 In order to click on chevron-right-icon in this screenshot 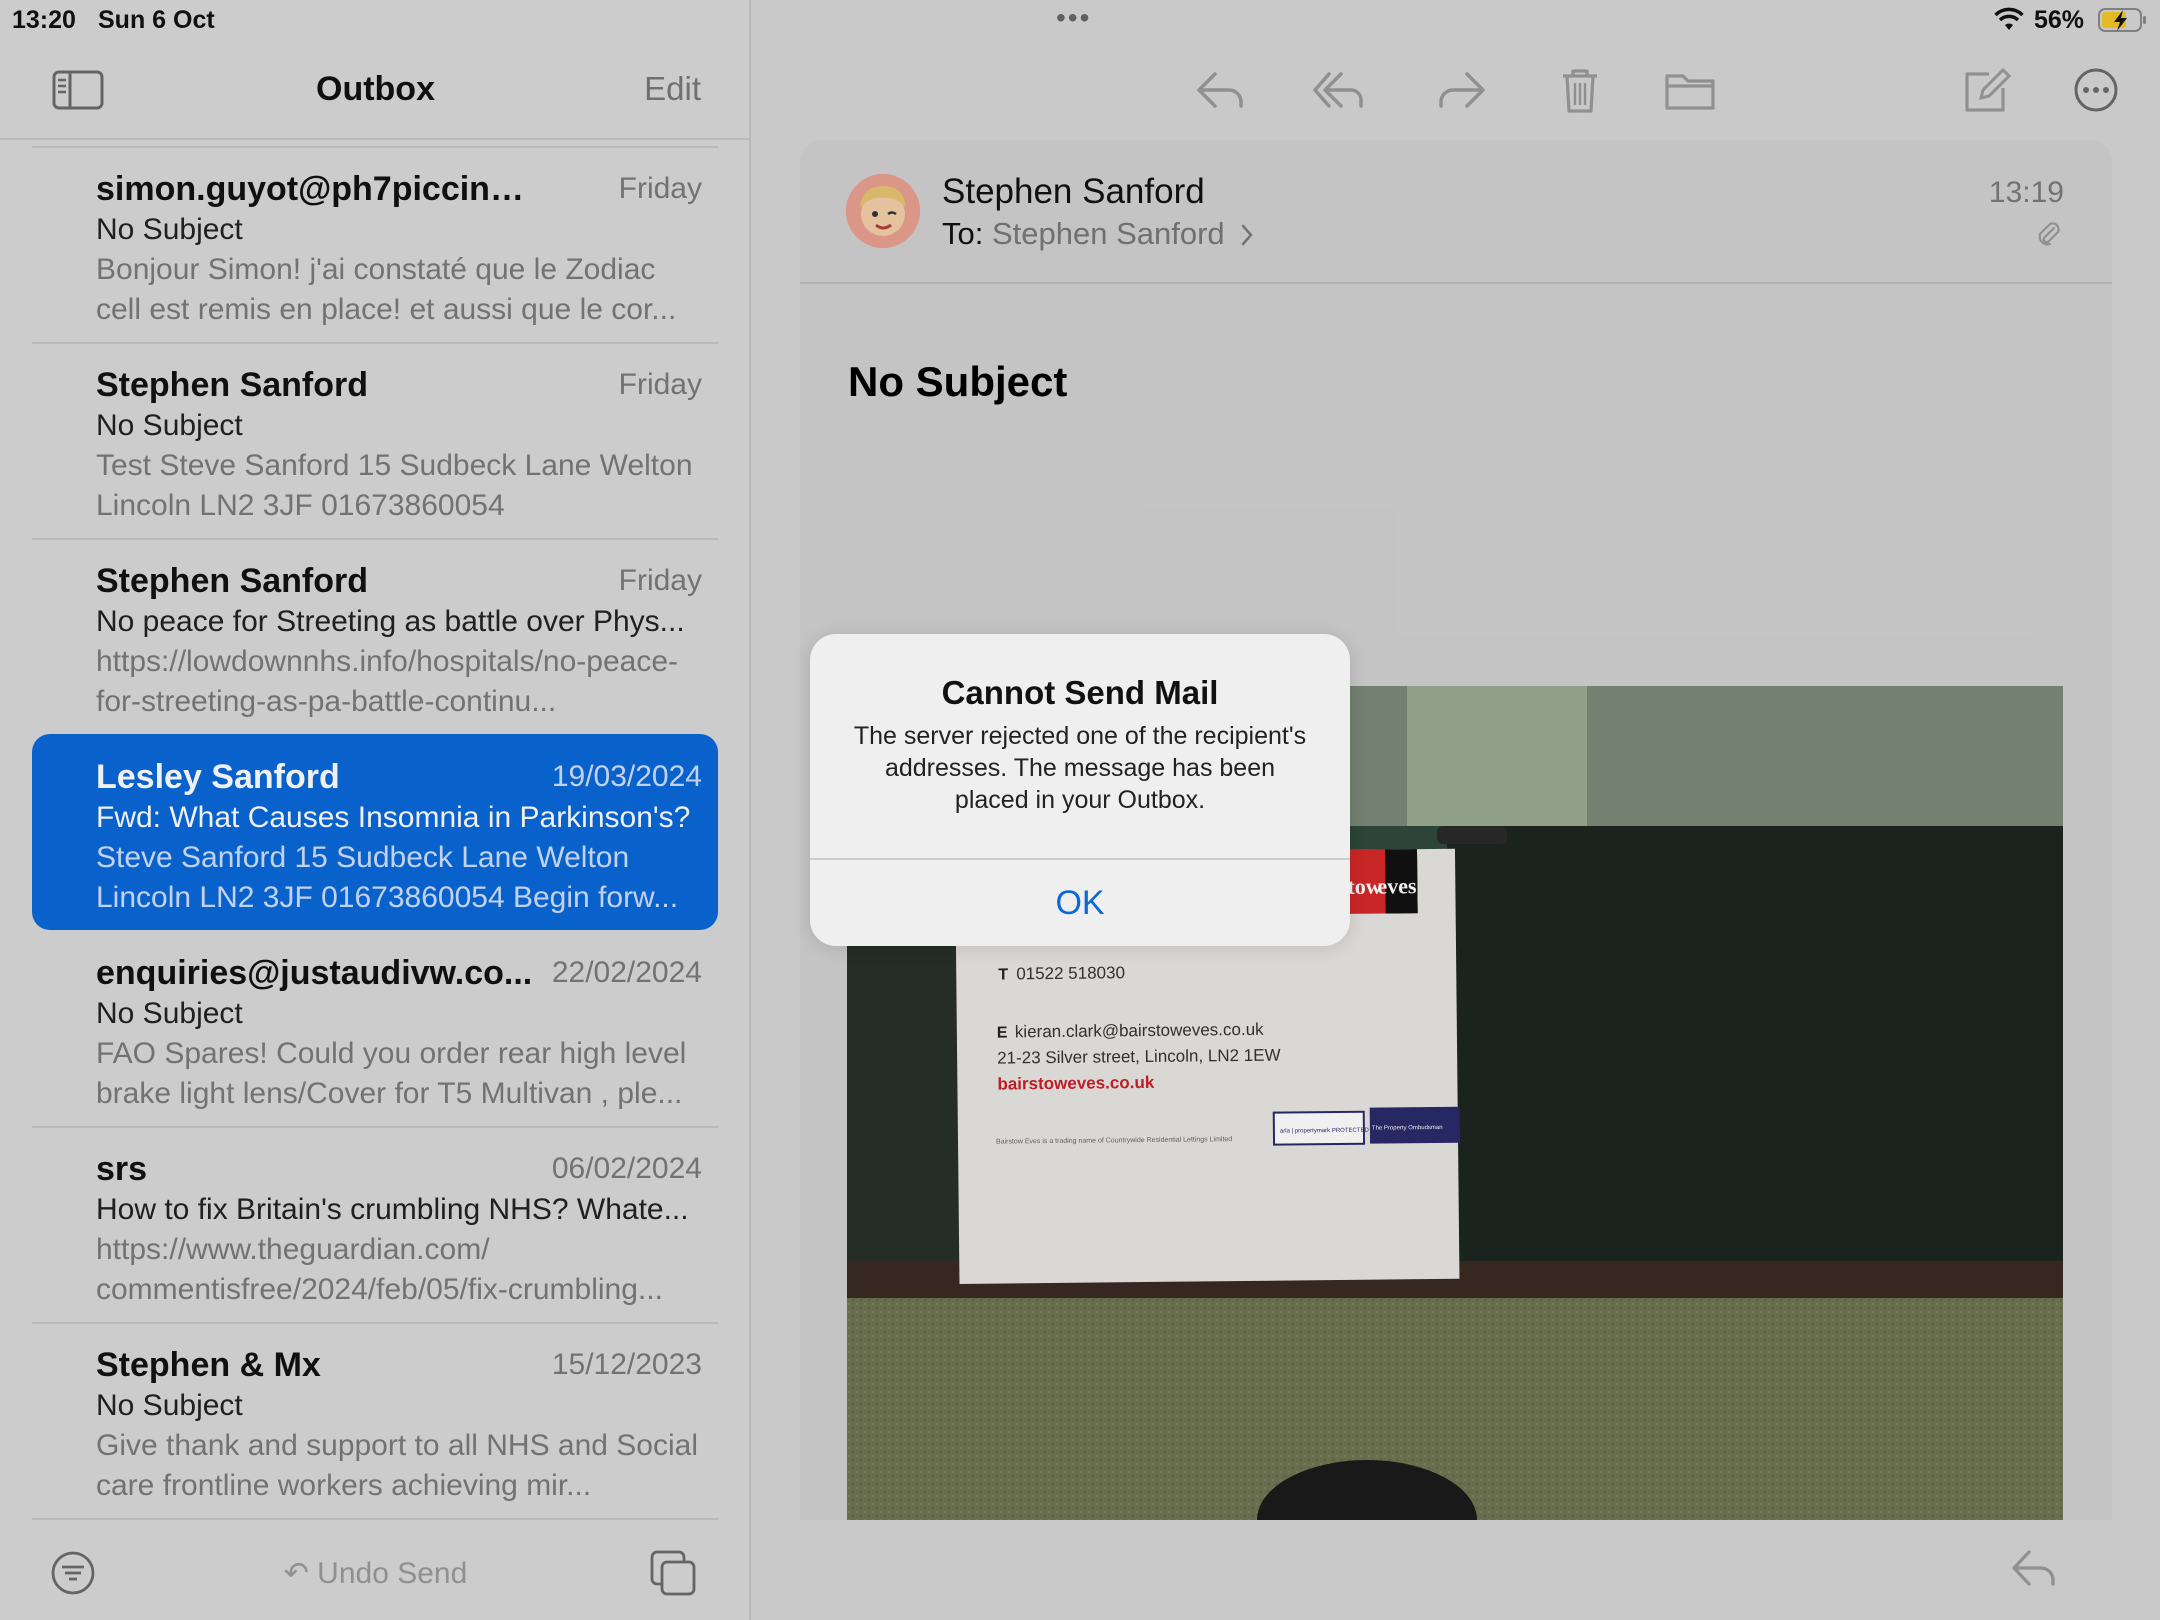, I will do `click(1247, 235)`.